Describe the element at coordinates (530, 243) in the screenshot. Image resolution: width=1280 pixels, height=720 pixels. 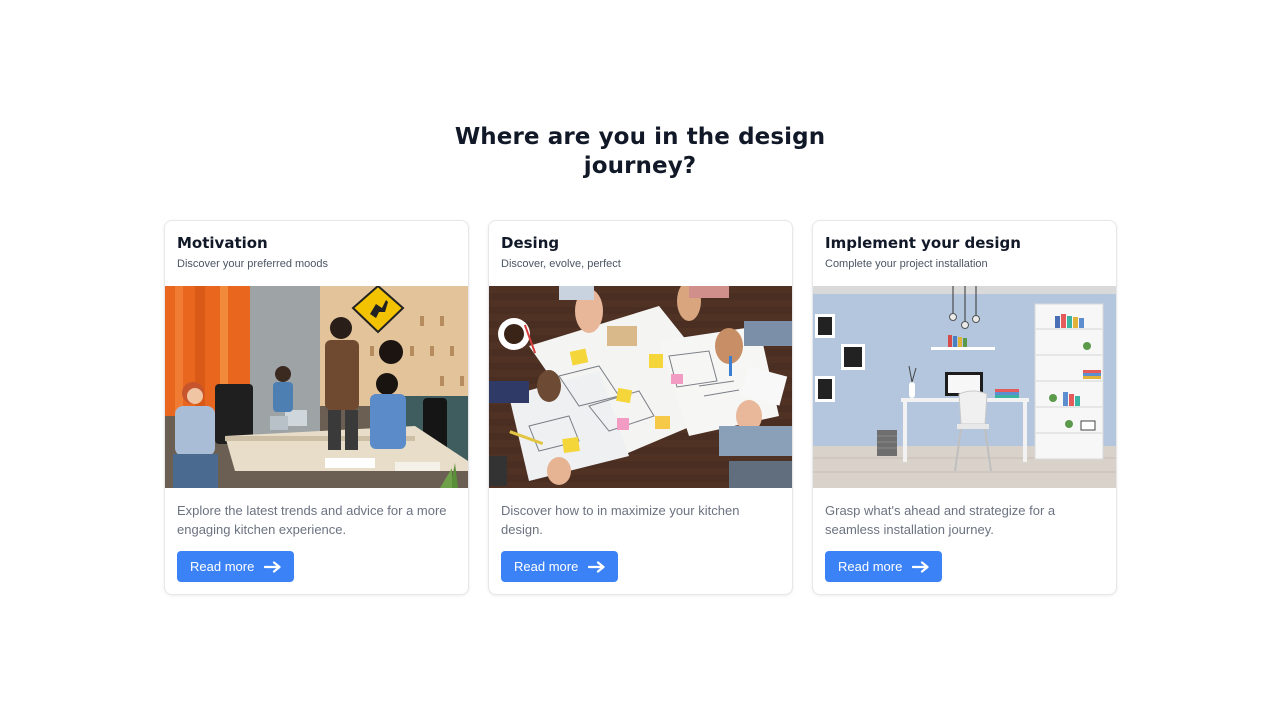
I see `card-title: Desing` at that location.